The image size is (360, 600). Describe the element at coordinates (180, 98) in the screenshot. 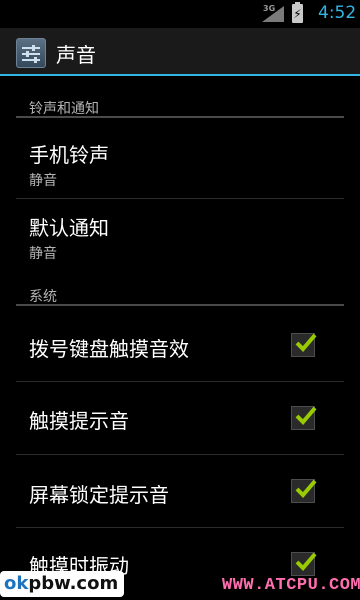

I see `category-ringtones: 铃声和通知` at that location.